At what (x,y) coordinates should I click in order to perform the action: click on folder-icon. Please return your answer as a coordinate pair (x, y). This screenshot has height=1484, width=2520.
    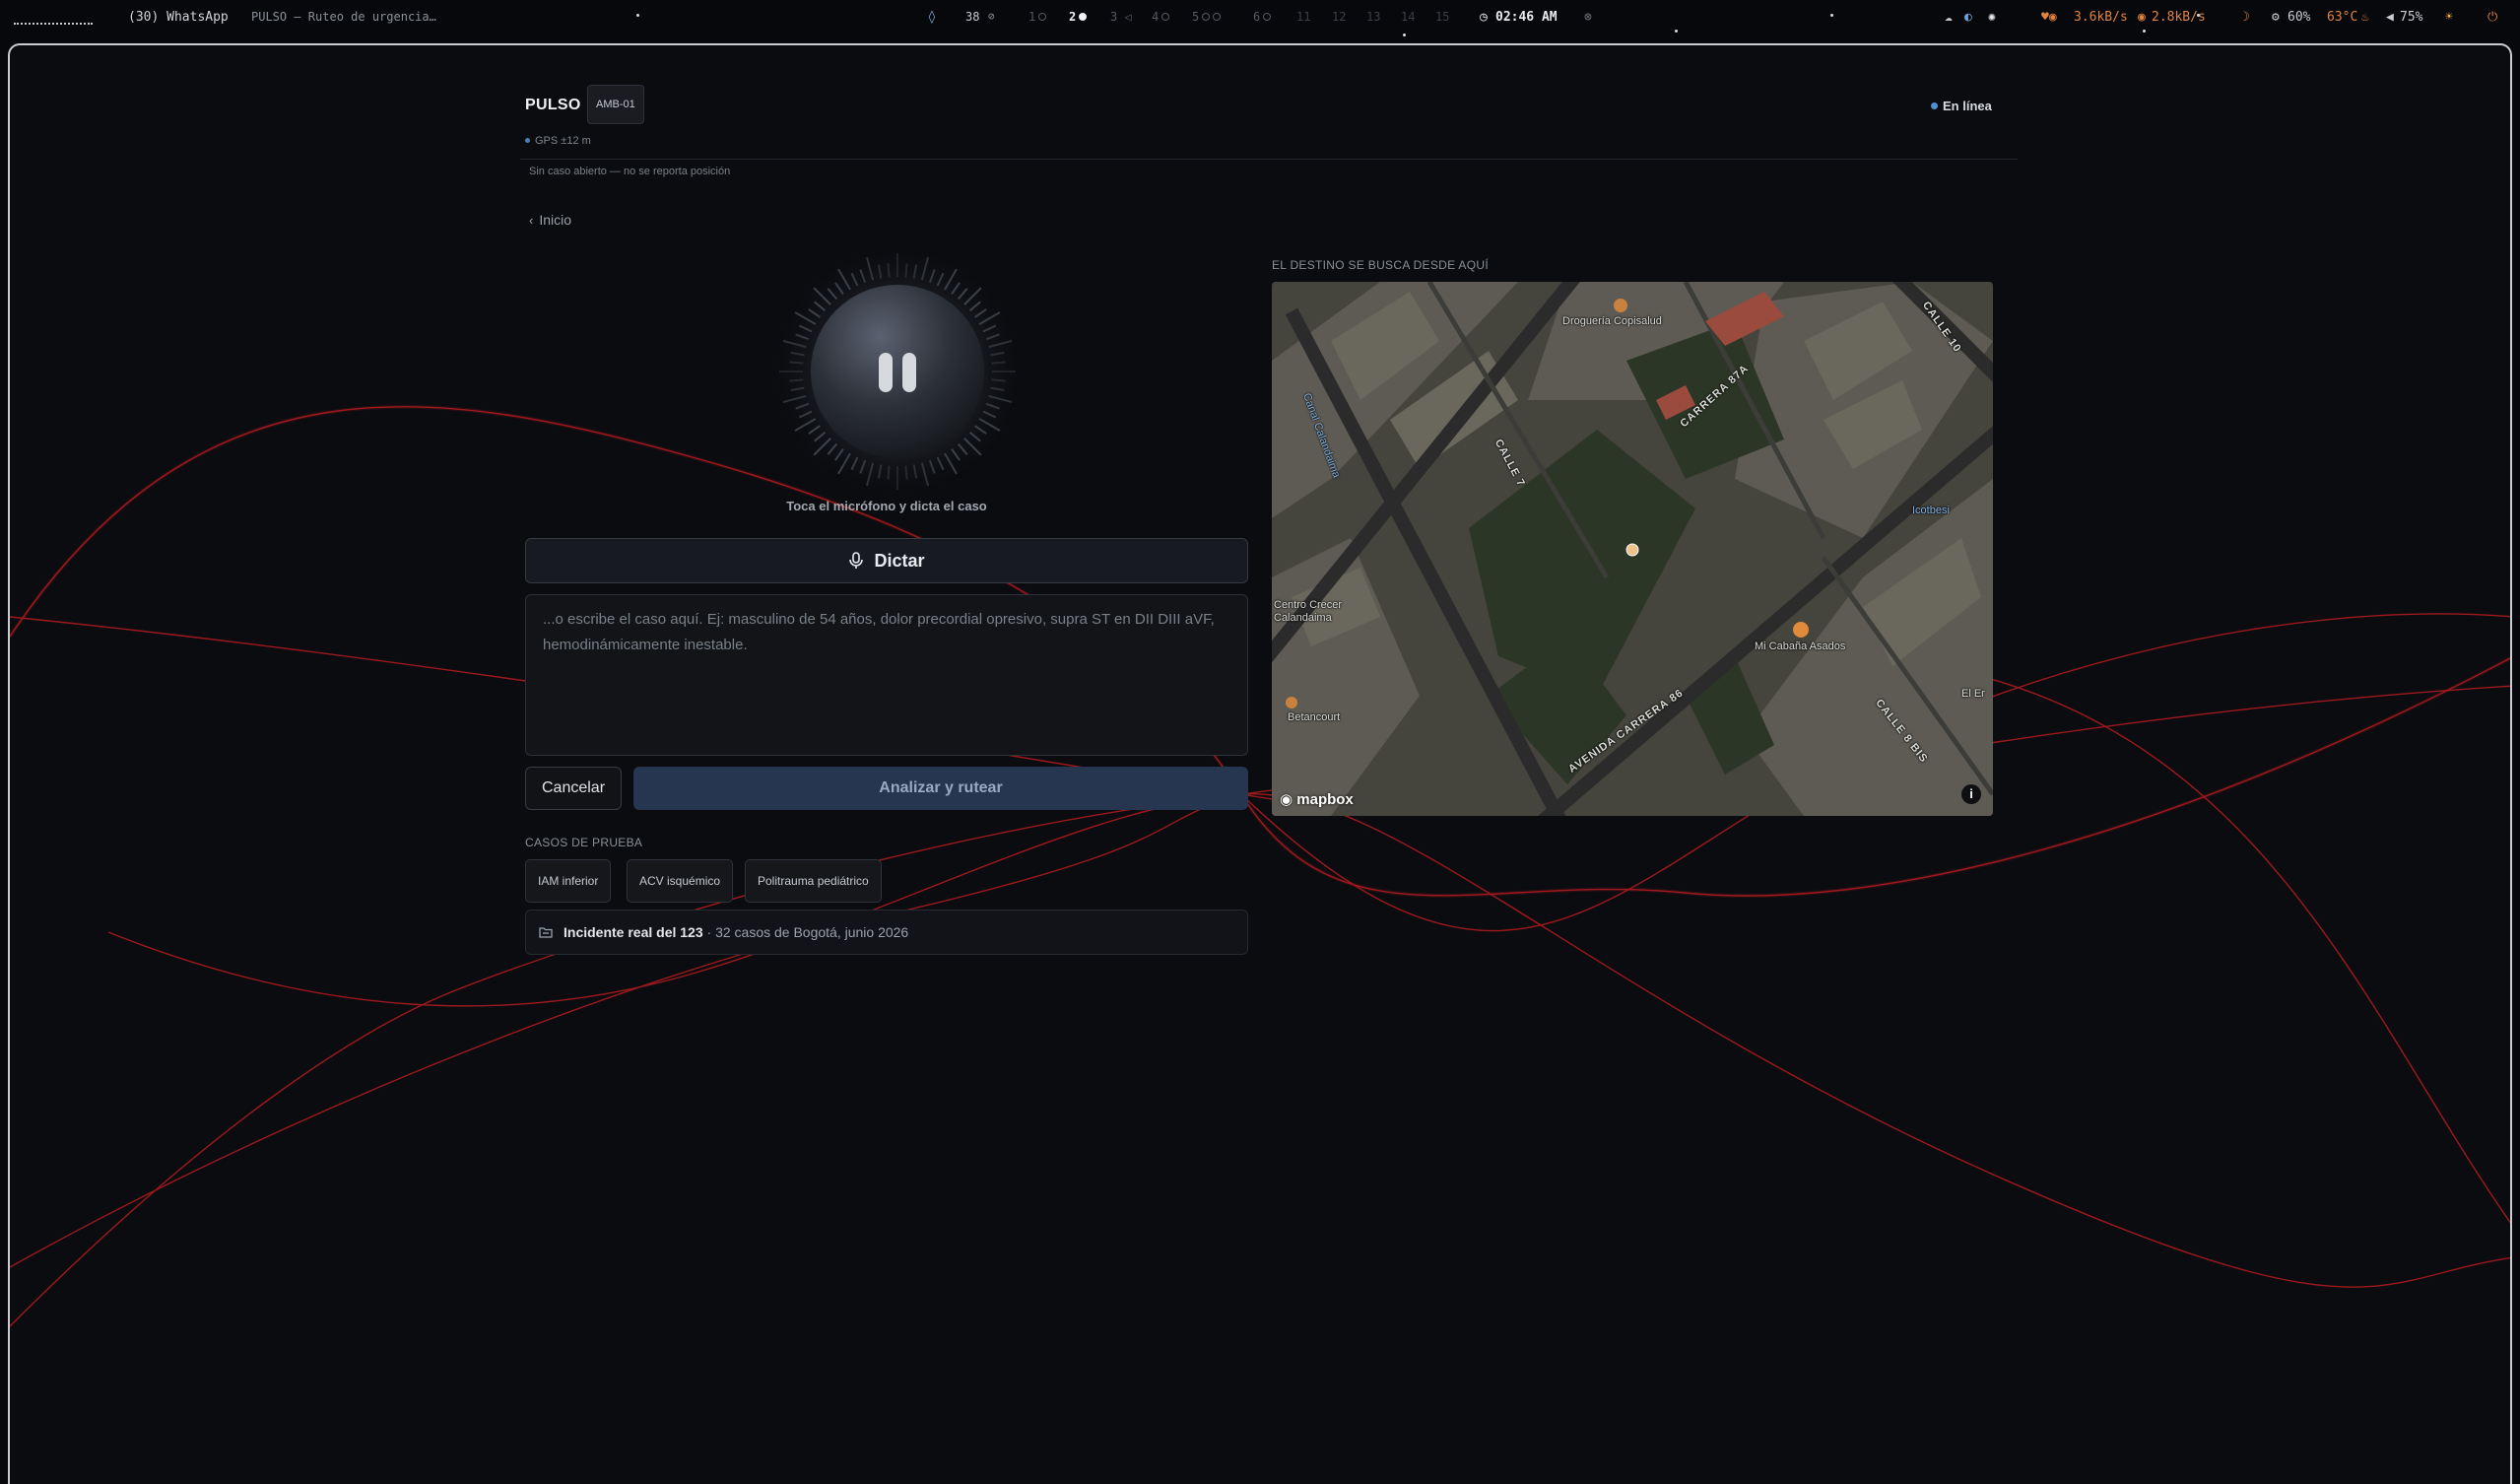
    Looking at the image, I should click on (546, 932).